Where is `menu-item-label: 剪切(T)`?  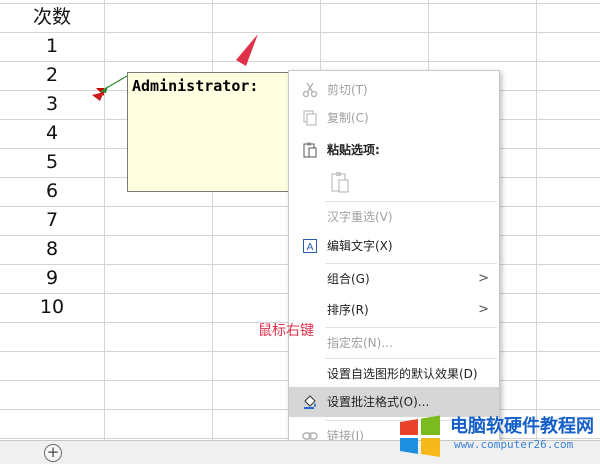
menu-item-label: 剪切(T) is located at coordinates (347, 90).